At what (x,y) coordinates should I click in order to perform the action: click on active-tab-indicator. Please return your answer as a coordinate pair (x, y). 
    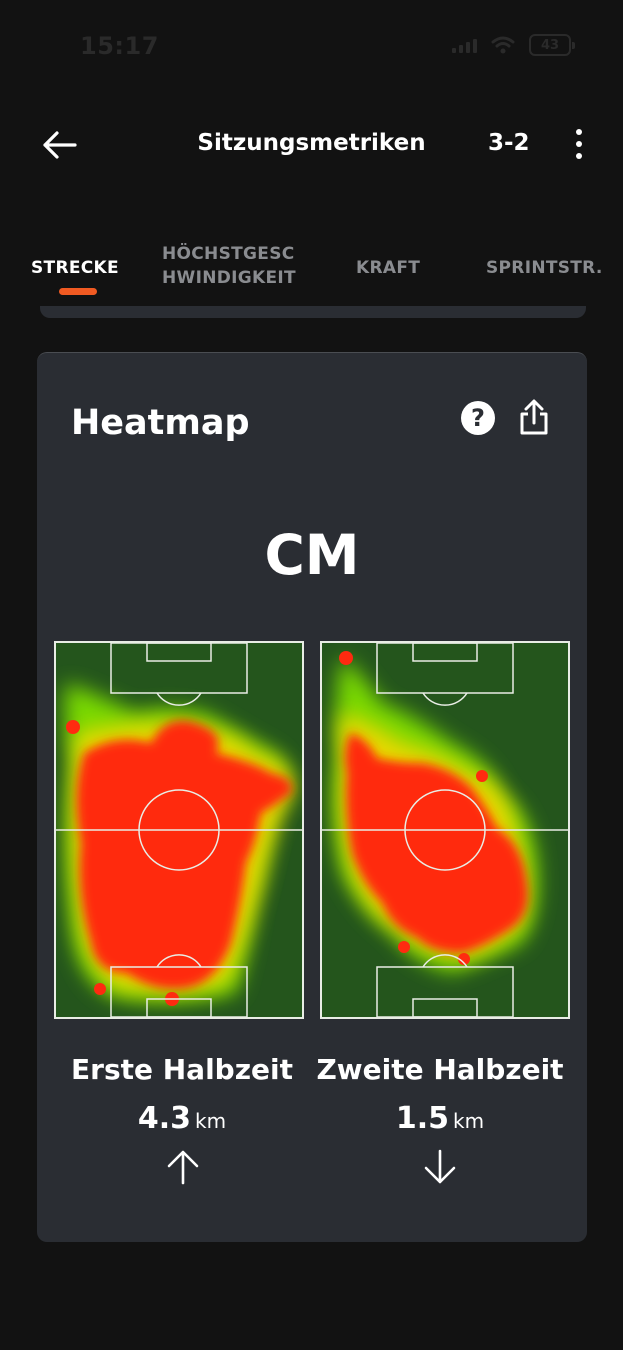
    Looking at the image, I should click on (78, 291).